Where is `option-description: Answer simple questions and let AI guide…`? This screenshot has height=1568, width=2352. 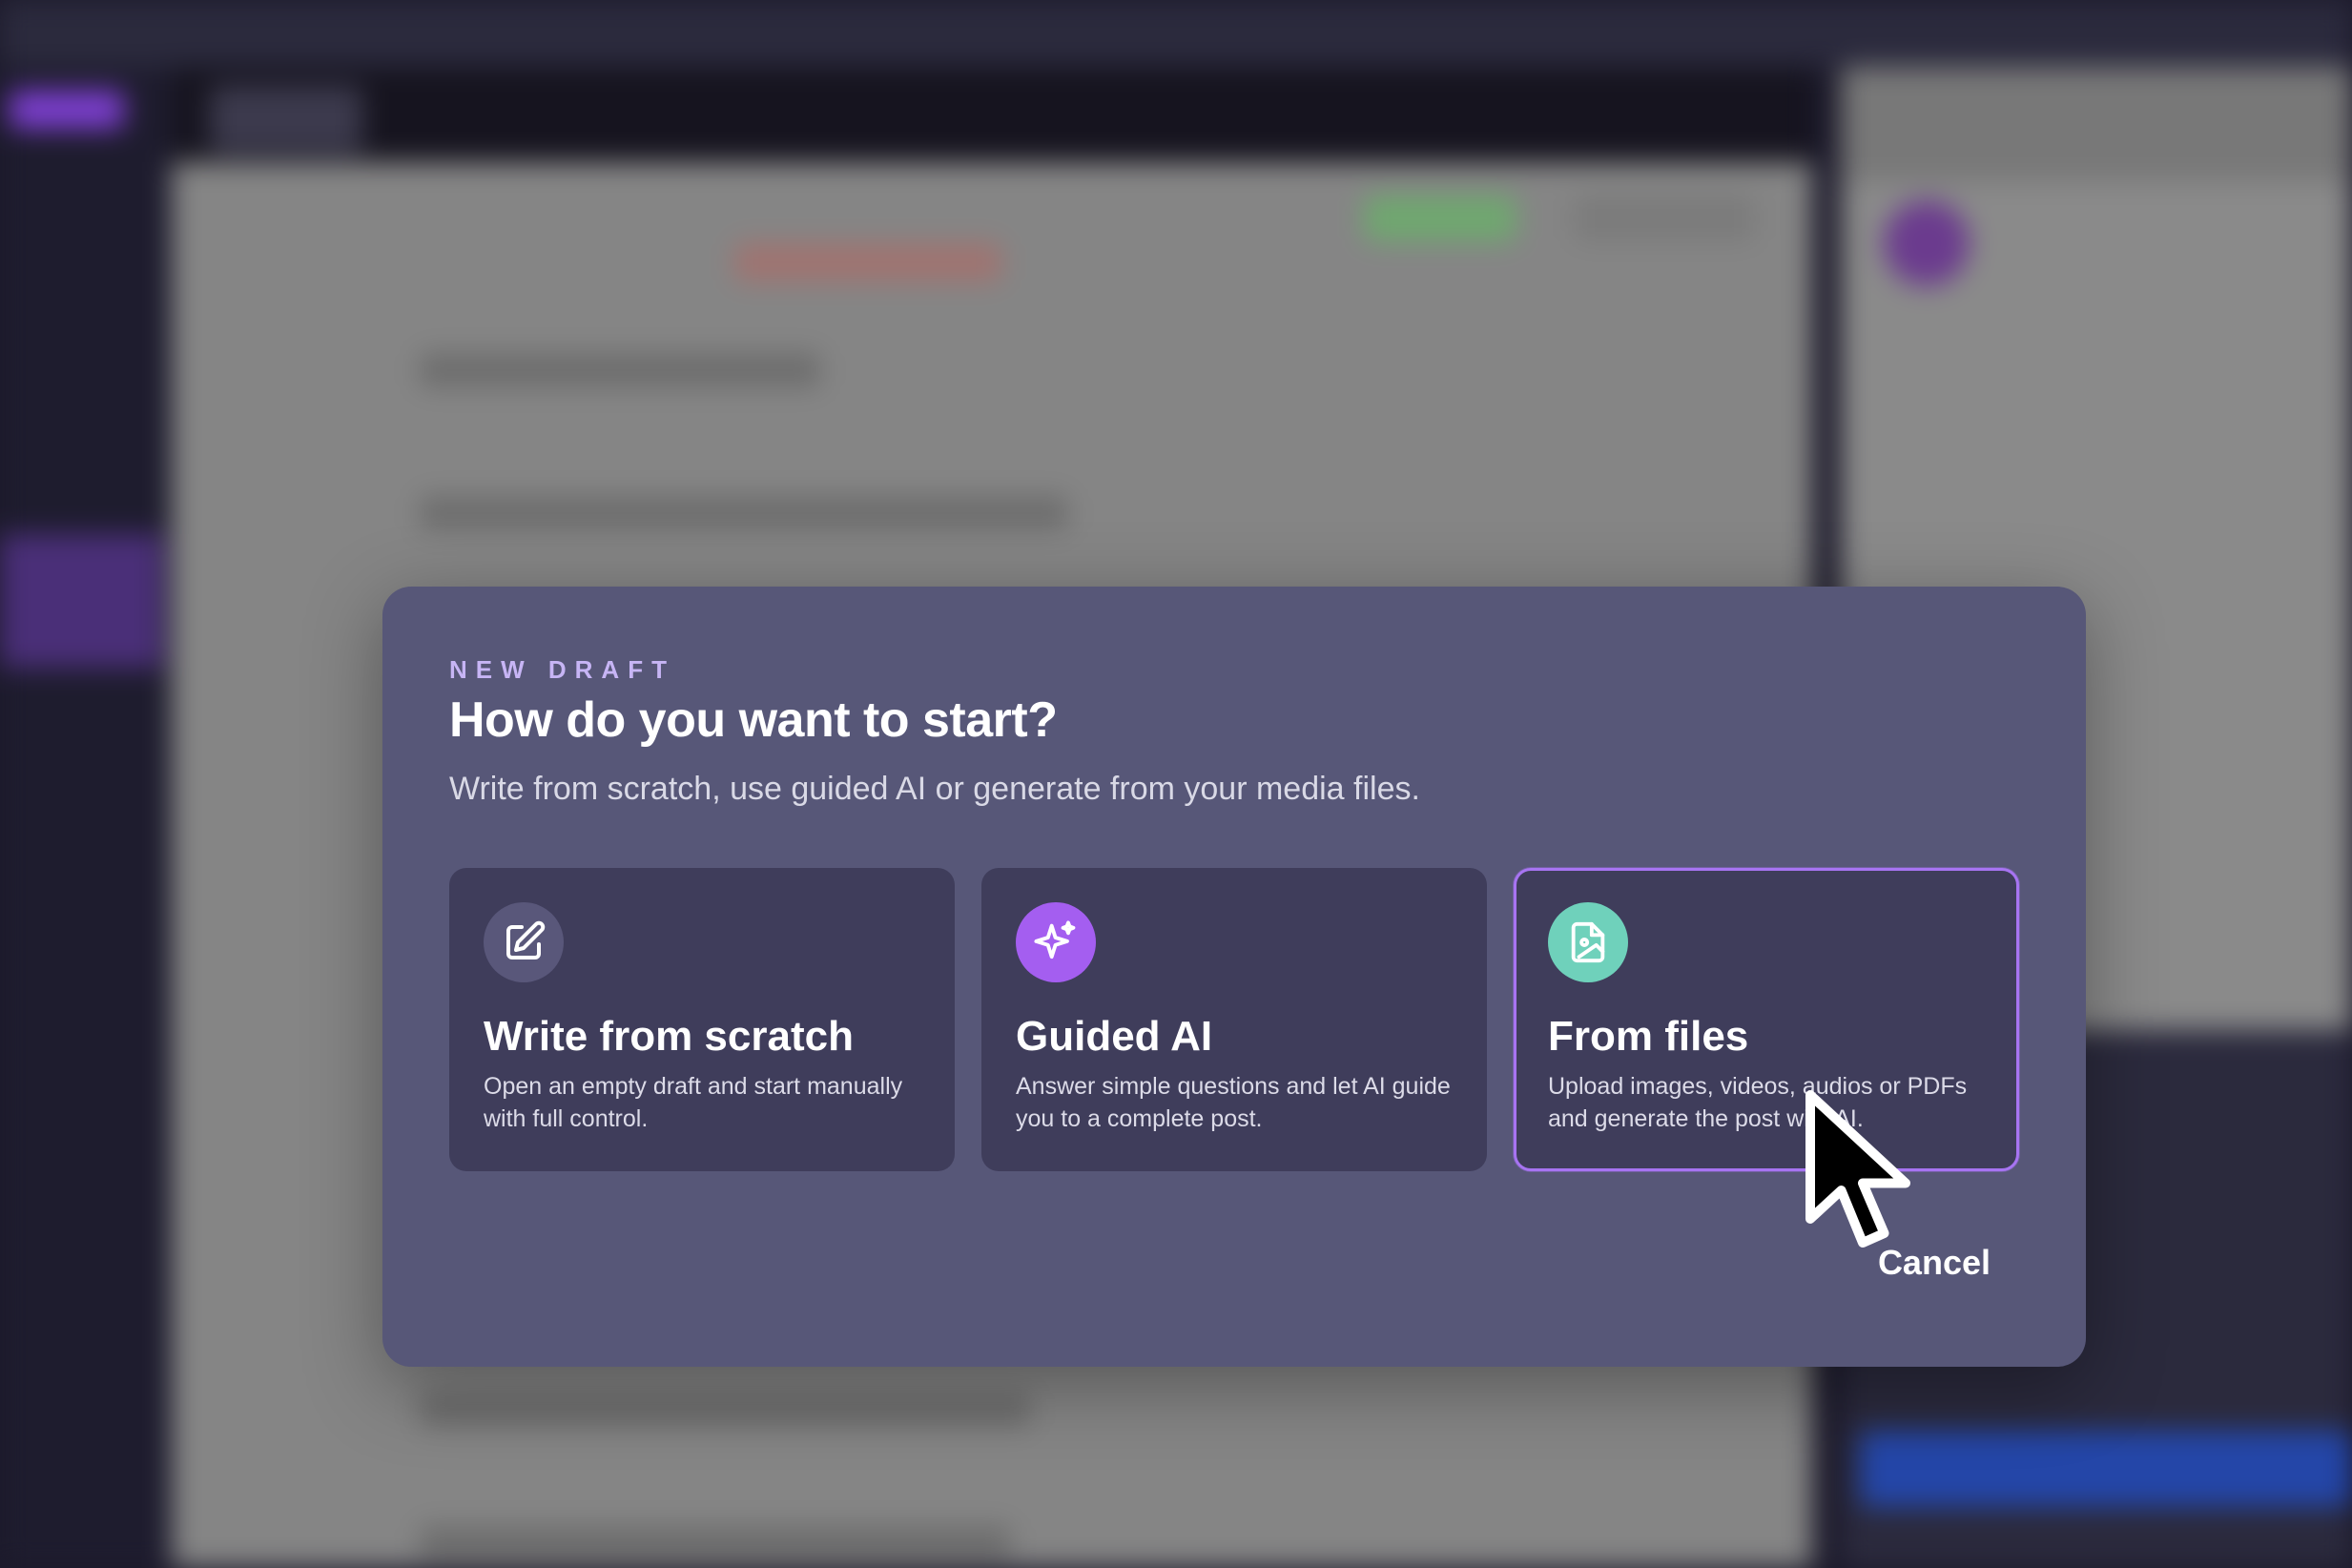
option-description: Answer simple questions and let AI guide… is located at coordinates (1233, 1102).